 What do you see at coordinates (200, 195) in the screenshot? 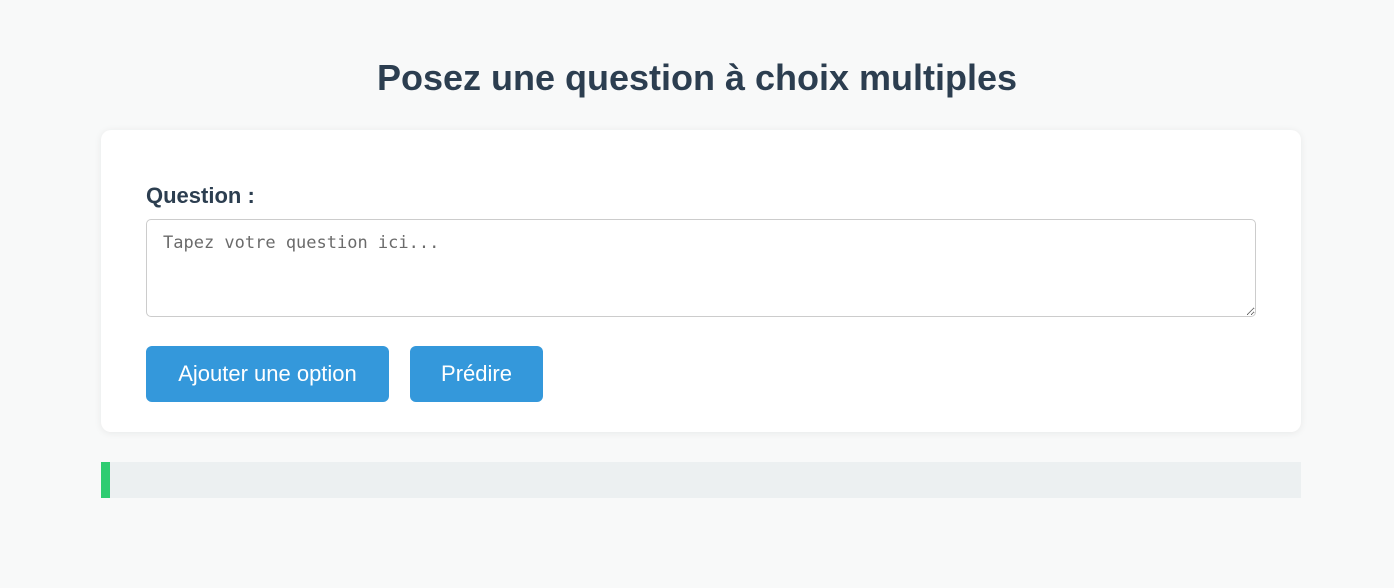
I see `question-label: Question :` at bounding box center [200, 195].